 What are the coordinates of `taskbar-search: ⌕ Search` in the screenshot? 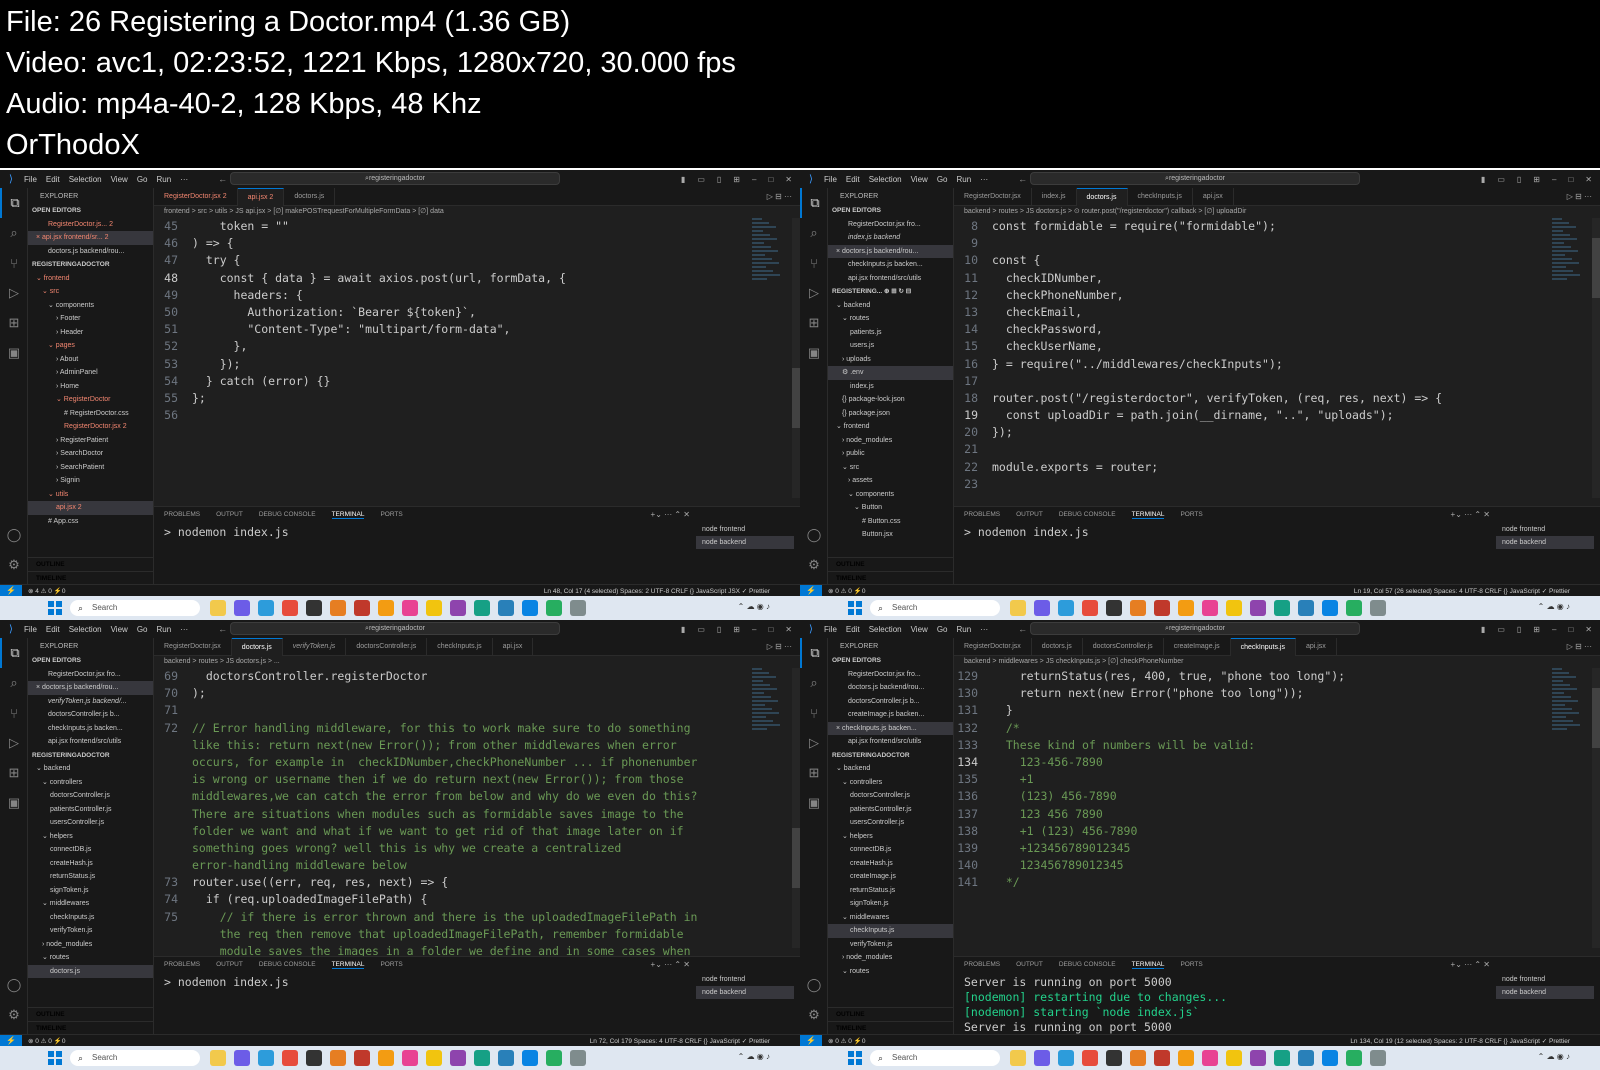 It's located at (135, 1058).